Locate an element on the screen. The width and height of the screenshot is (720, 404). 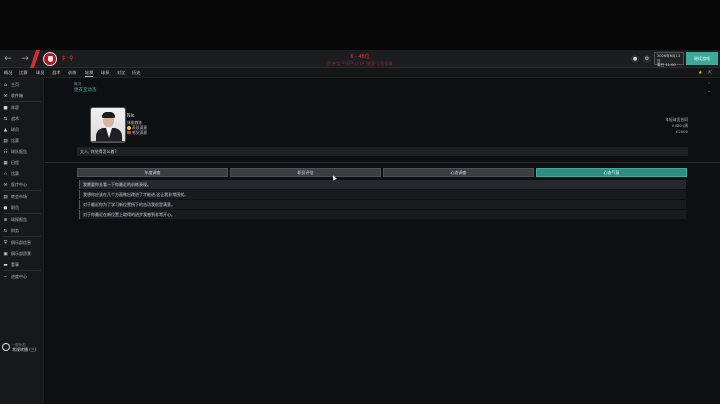
back-icon: ← is located at coordinates (8, 59).